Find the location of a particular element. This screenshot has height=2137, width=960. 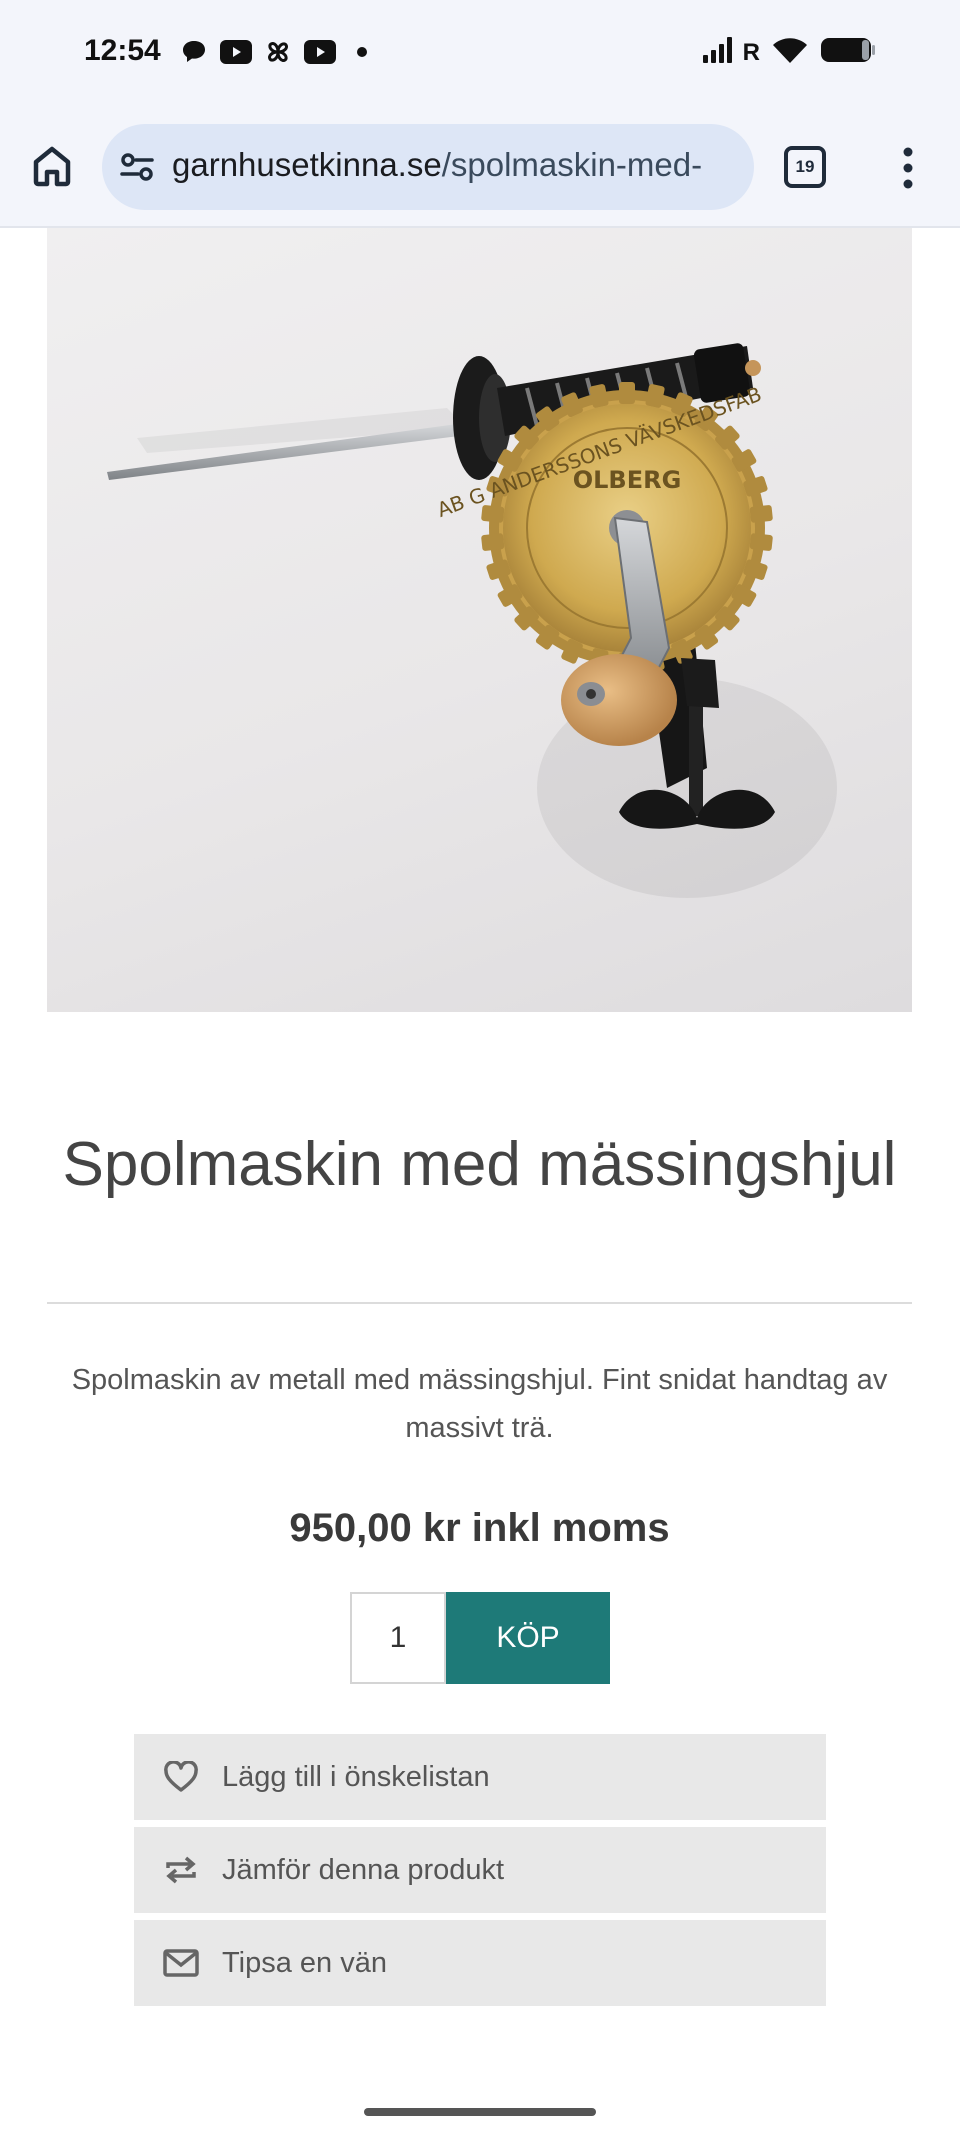

compare-product-button: Jämför denna produkt is located at coordinates (480, 1870).